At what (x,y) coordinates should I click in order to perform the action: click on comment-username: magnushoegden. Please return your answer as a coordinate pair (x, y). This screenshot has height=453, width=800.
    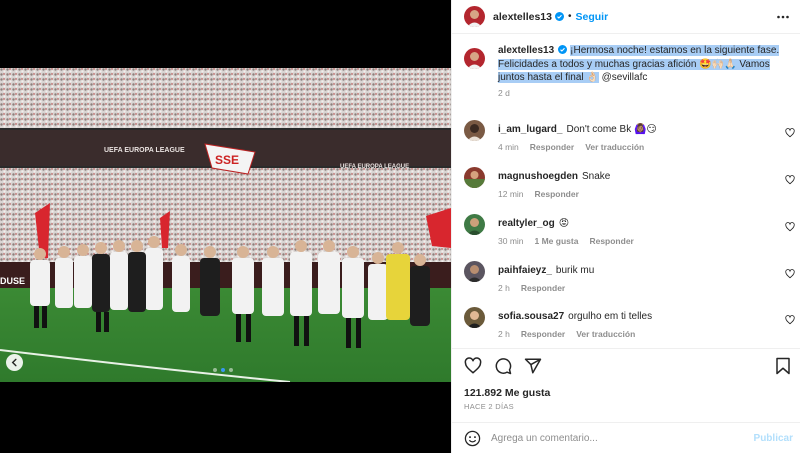
    Looking at the image, I should click on (538, 176).